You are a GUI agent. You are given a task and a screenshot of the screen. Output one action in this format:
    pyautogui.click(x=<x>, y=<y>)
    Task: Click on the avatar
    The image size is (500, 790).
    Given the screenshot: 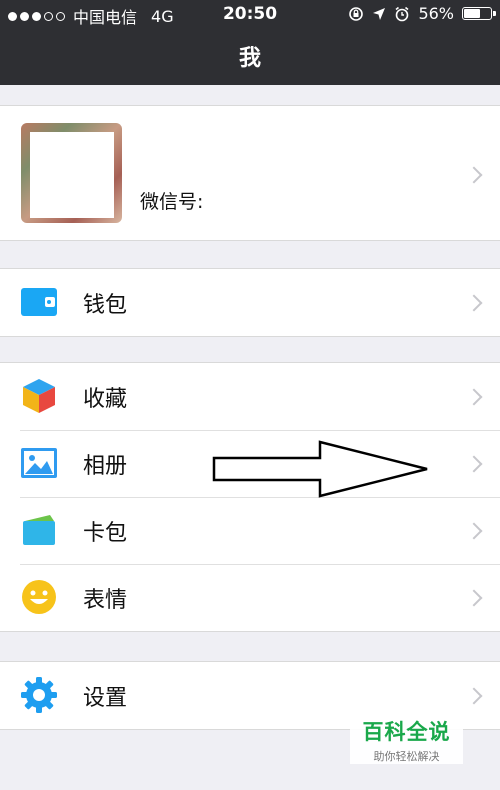 What is the action you would take?
    pyautogui.click(x=71, y=173)
    